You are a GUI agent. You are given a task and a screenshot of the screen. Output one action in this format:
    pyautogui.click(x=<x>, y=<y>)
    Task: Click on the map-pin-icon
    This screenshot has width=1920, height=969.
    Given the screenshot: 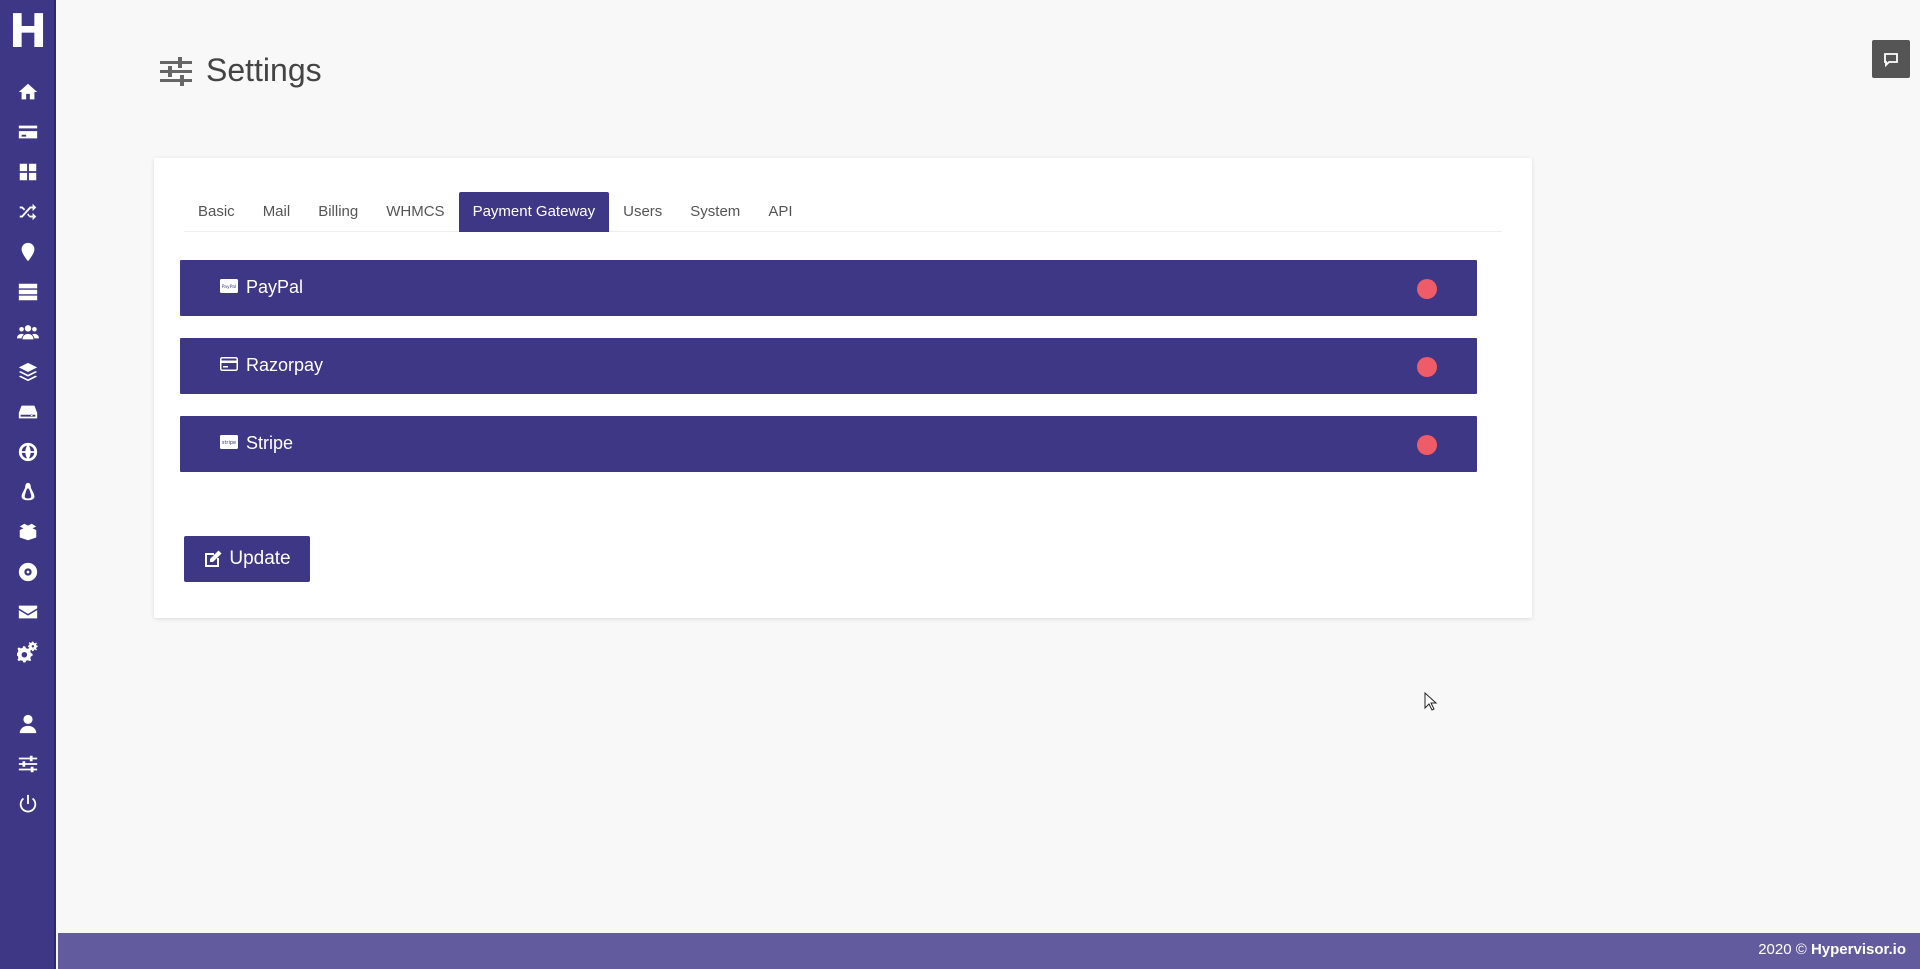 What is the action you would take?
    pyautogui.click(x=28, y=252)
    